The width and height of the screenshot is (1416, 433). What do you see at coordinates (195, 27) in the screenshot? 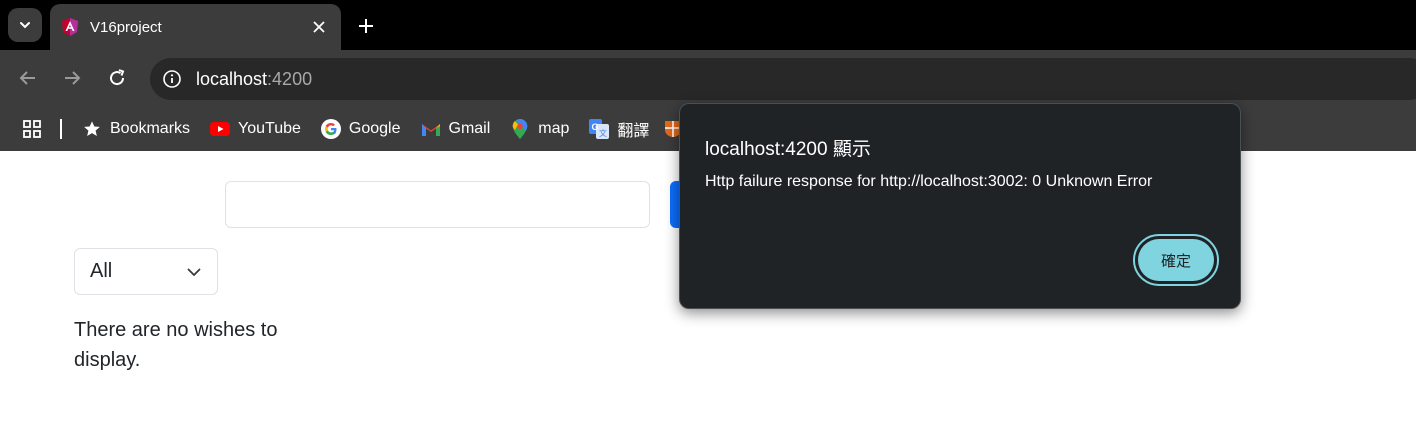
I see `browser-tab: V16project` at bounding box center [195, 27].